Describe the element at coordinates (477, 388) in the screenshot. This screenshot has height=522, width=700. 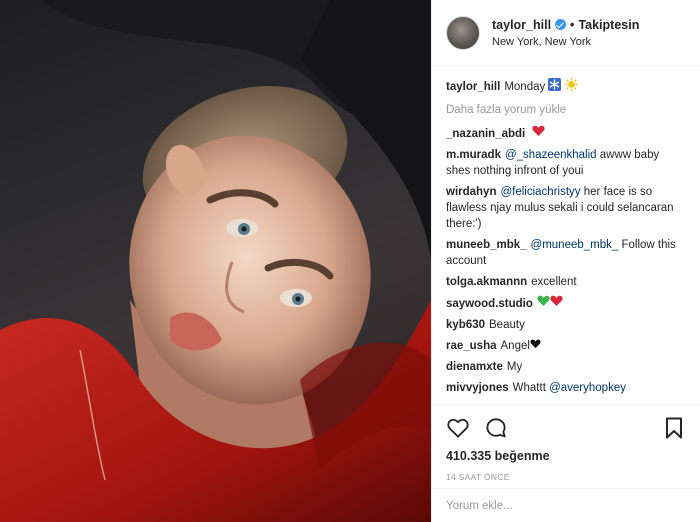
I see `comment-username: mivvyjones` at that location.